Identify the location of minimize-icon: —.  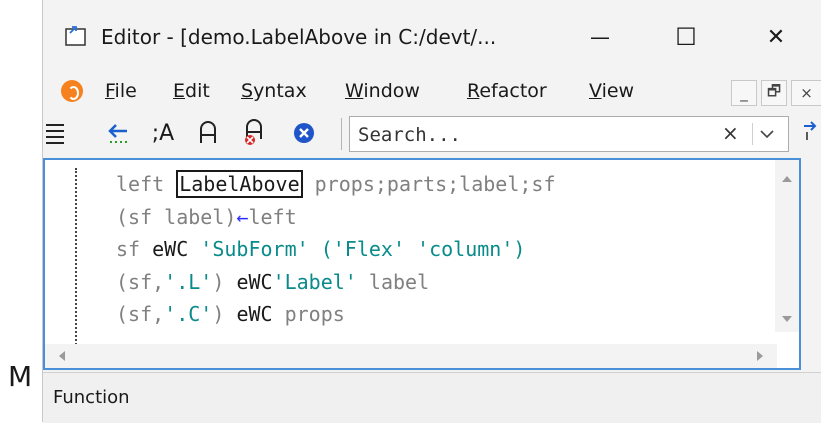
(600, 37).